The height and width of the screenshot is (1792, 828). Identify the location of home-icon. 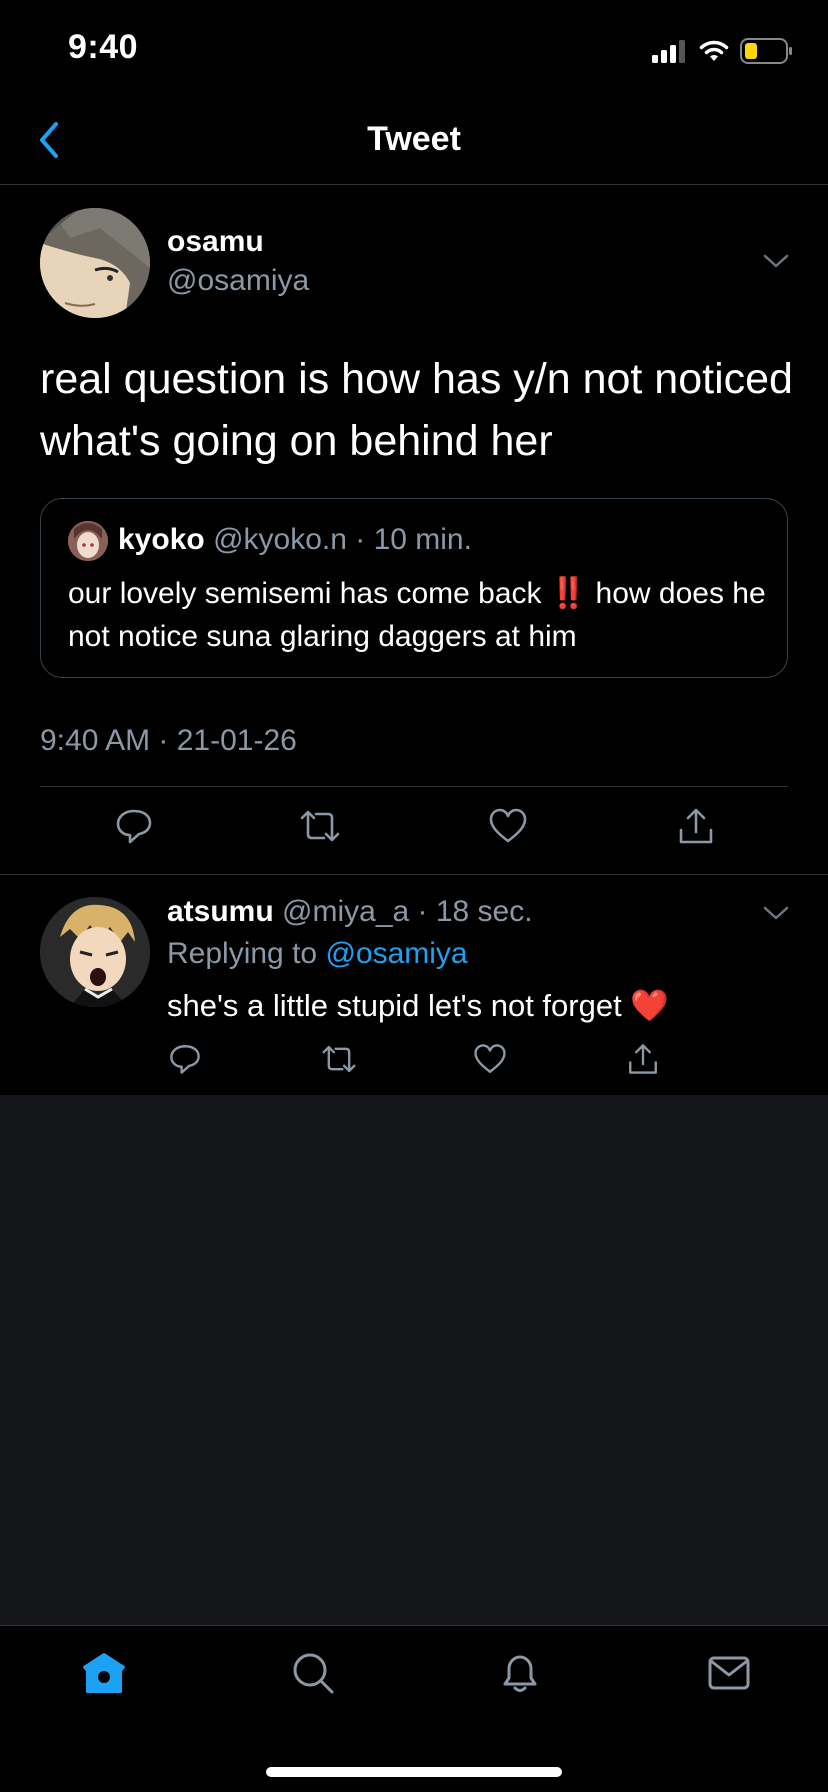
(104, 1673).